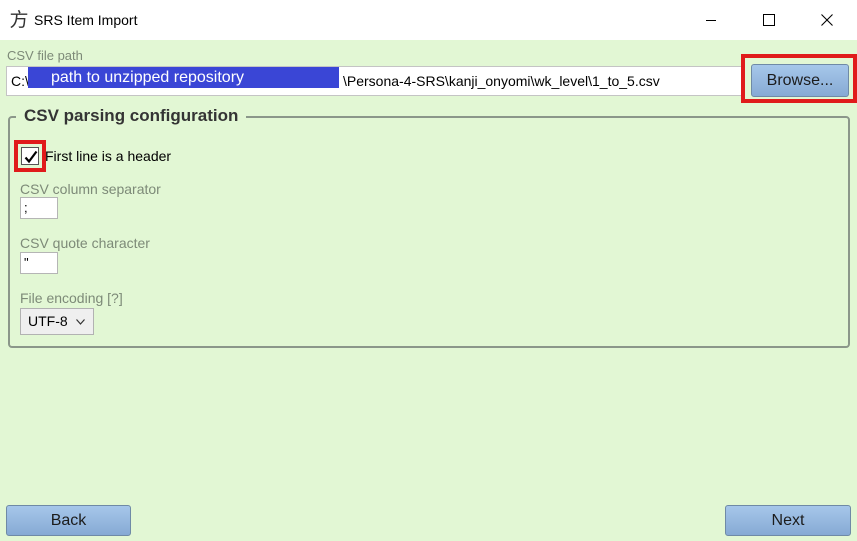 The width and height of the screenshot is (857, 541). What do you see at coordinates (45, 55) in the screenshot?
I see `csv-path-label: CSV file path` at bounding box center [45, 55].